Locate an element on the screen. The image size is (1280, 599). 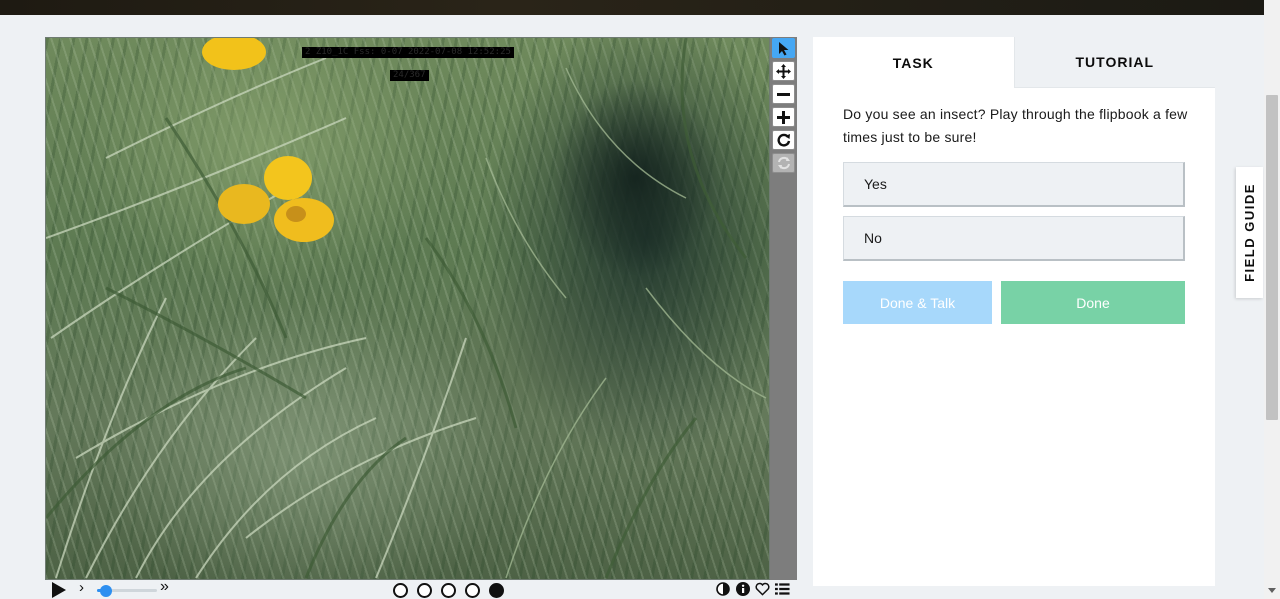
zoom-out-button is located at coordinates (783, 94).